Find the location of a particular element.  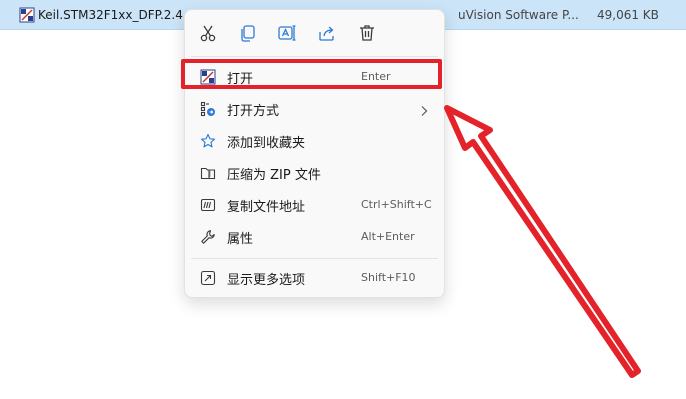

shortcut-text: Alt+Enter is located at coordinates (388, 236).